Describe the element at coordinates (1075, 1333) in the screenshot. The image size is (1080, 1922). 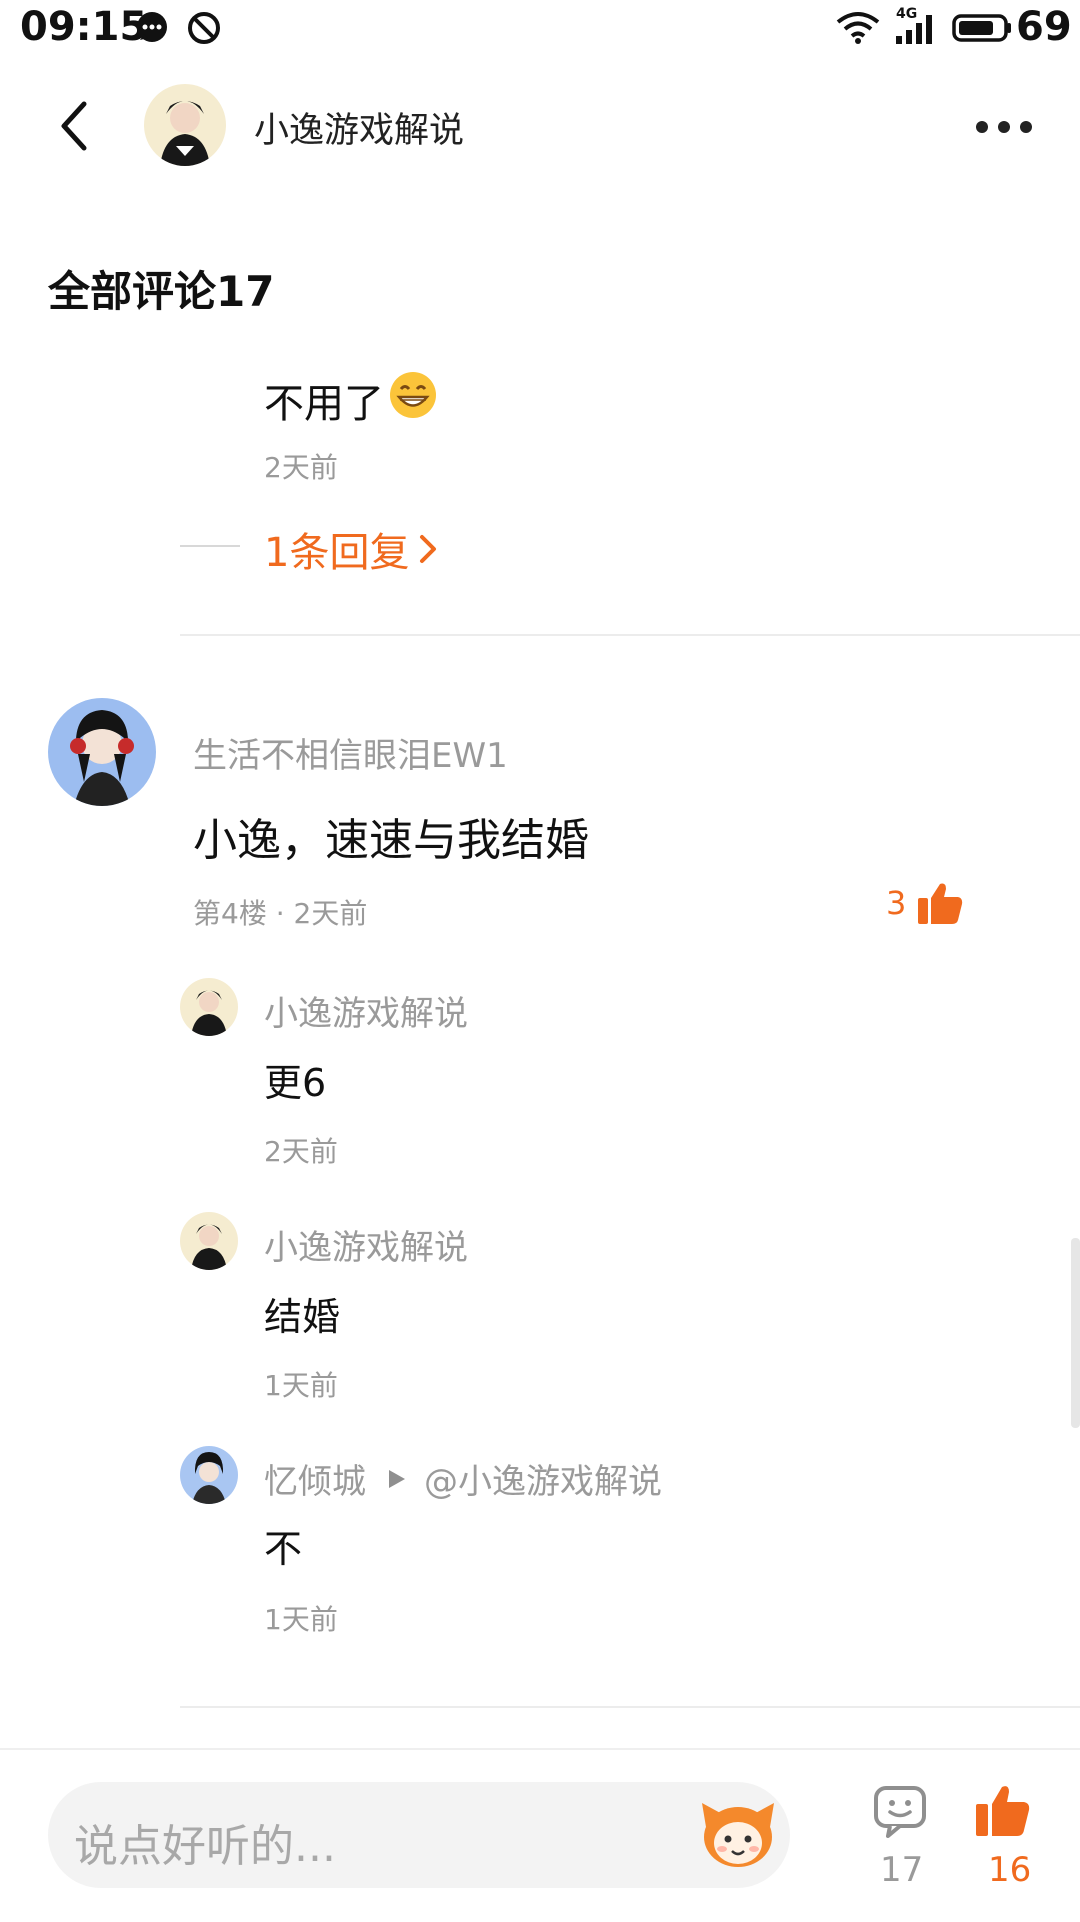
I see `scrollbar` at that location.